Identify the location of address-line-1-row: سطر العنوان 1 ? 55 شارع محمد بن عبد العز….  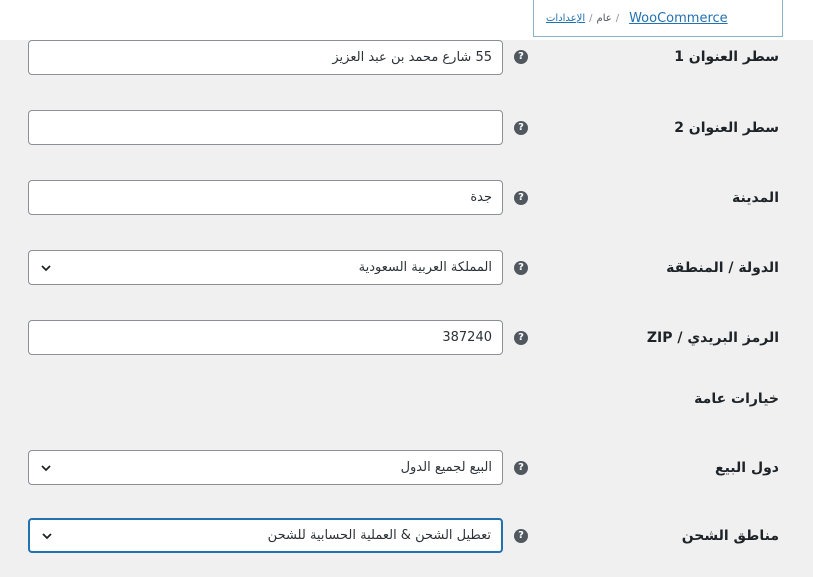
(406, 59).